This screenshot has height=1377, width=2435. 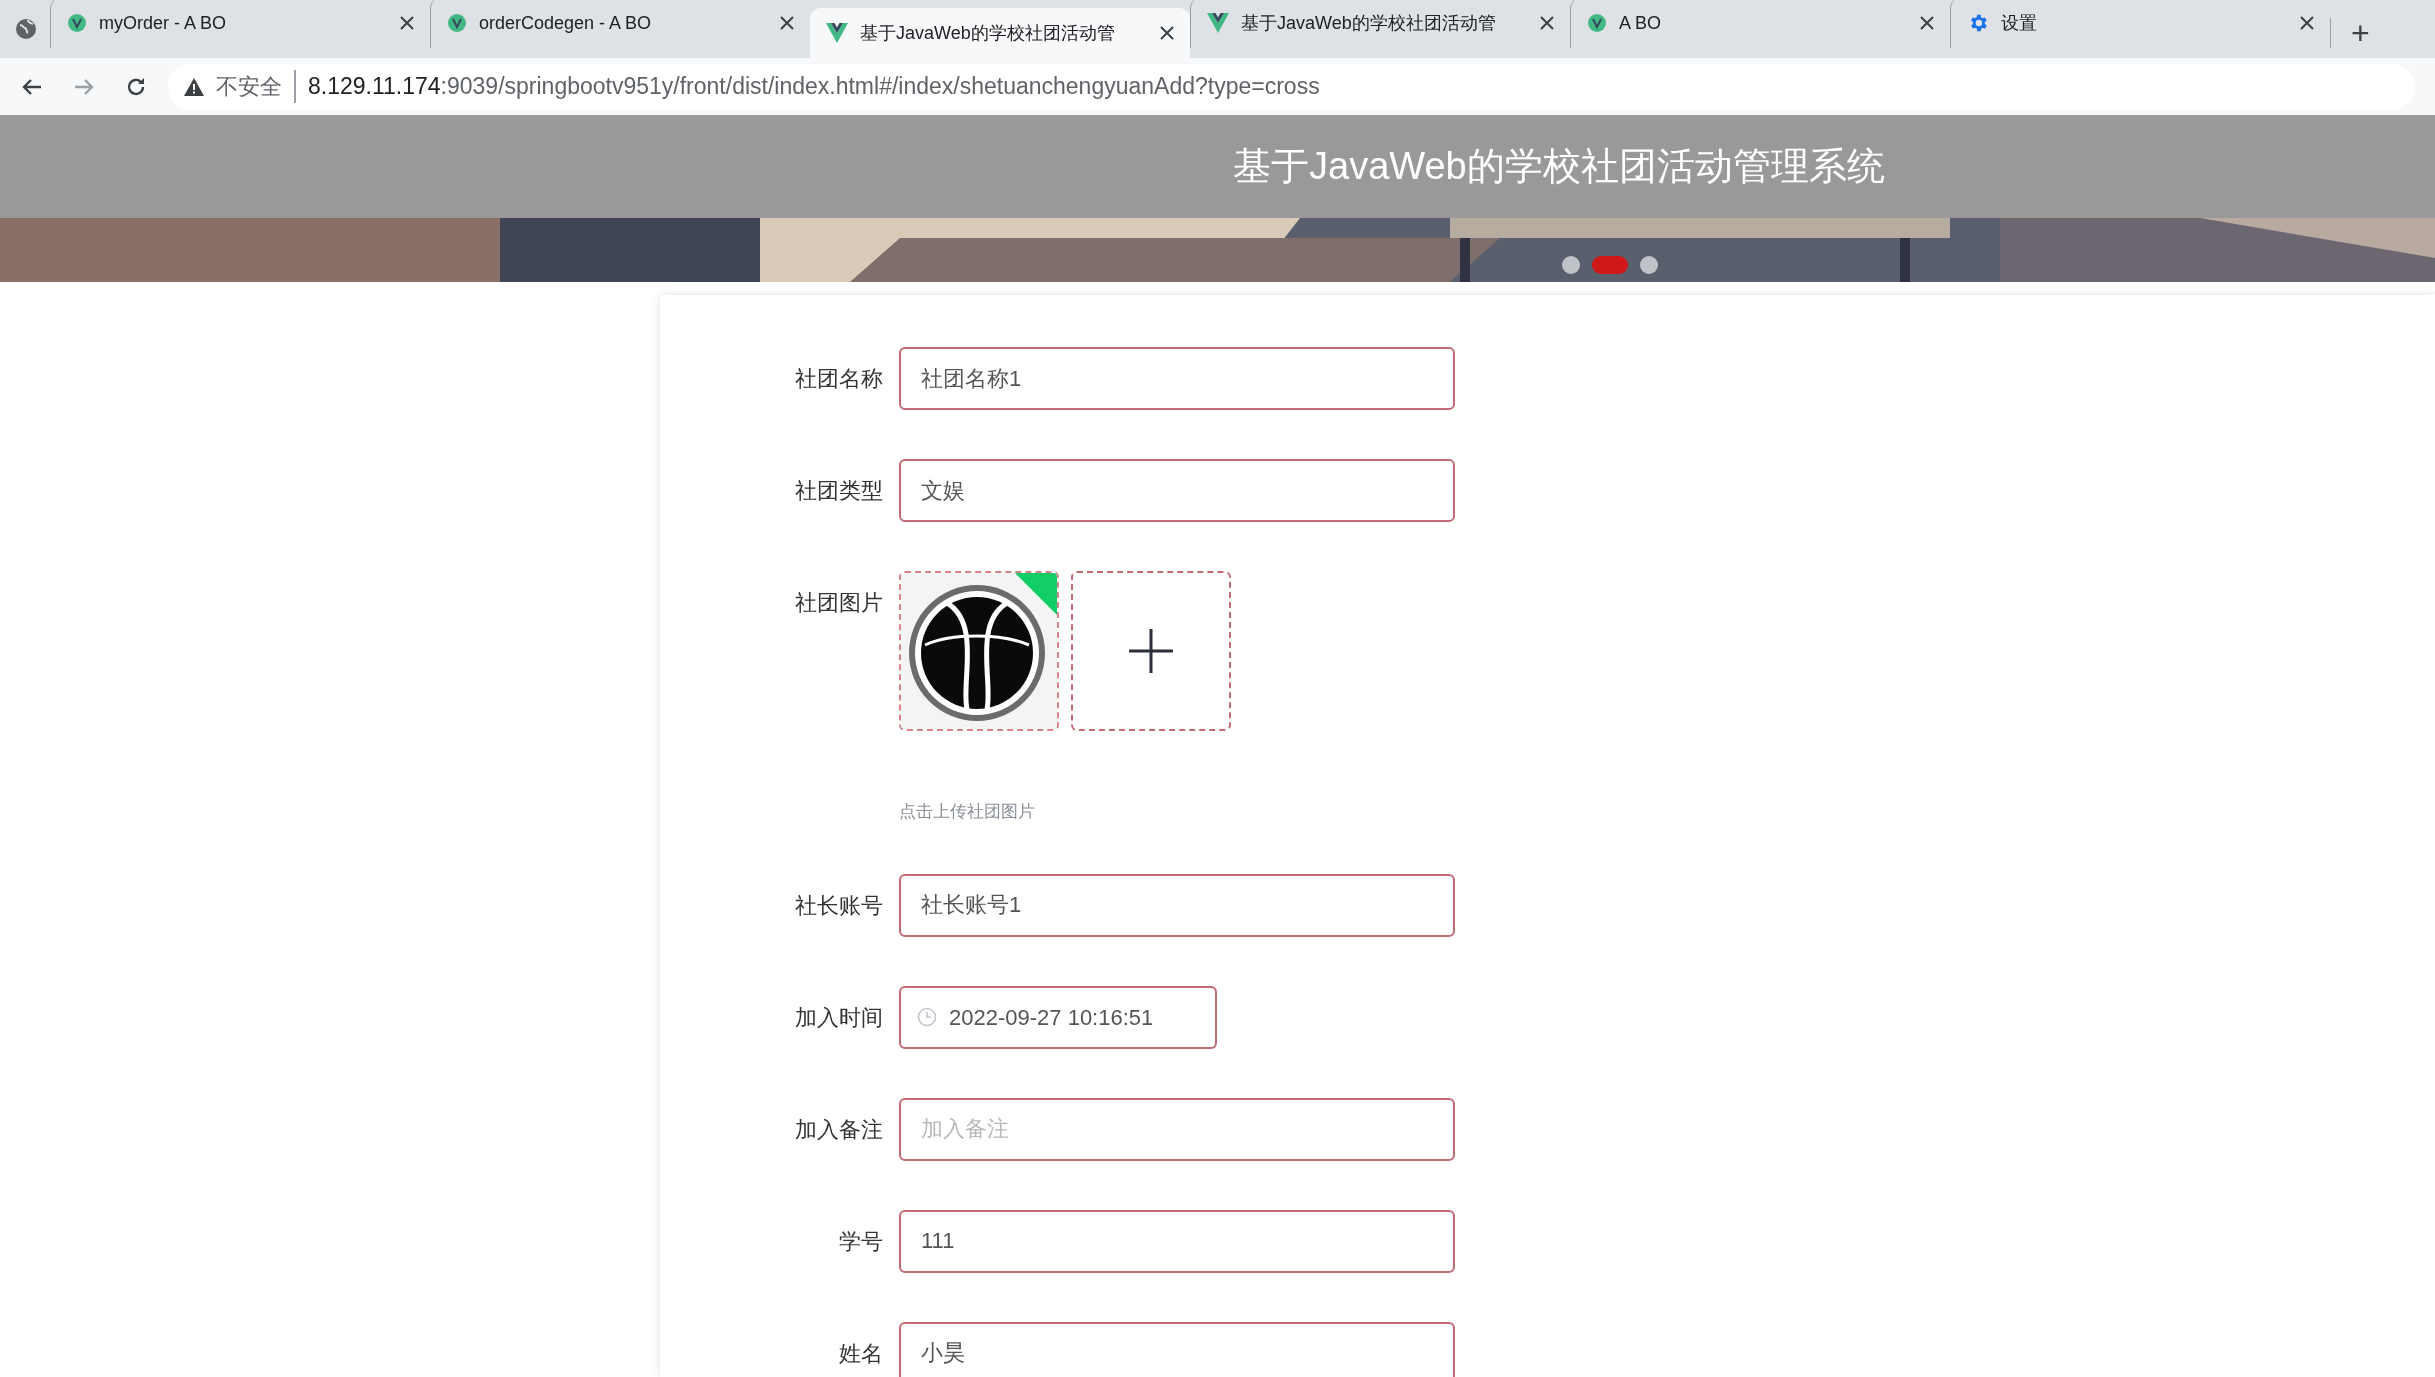 What do you see at coordinates (2360, 33) in the screenshot?
I see `new-tab-button: +` at bounding box center [2360, 33].